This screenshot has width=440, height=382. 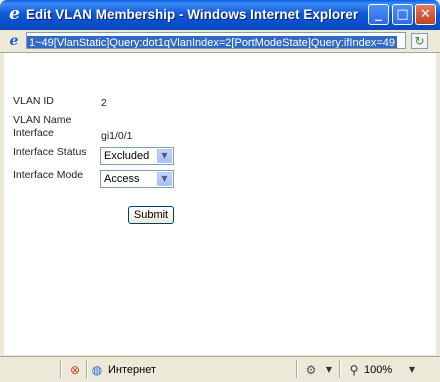 I want to click on submit-button: Submit, so click(x=151, y=215).